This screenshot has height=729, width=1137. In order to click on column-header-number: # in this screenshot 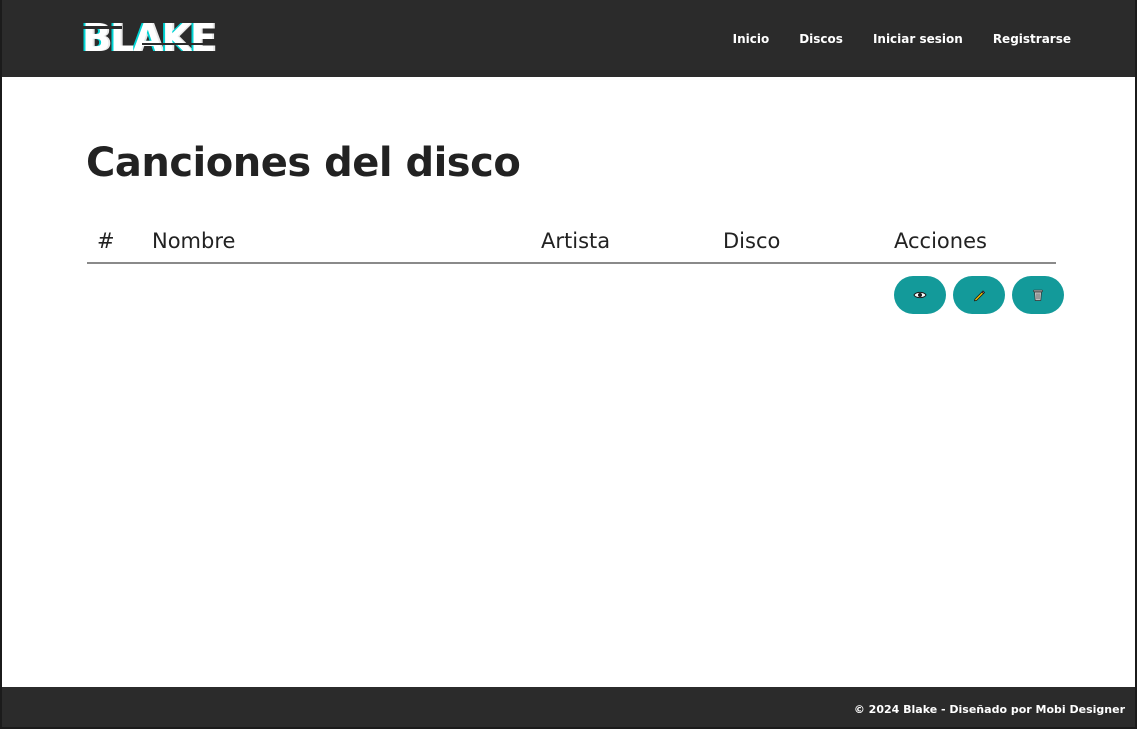, I will do `click(106, 241)`.